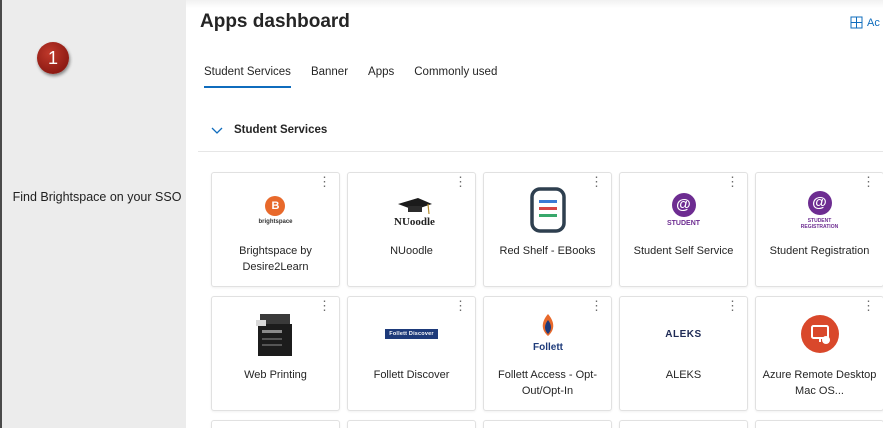 Image resolution: width=883 pixels, height=428 pixels. What do you see at coordinates (547, 251) in the screenshot?
I see `app-tile-label: Red Shelf - EBooks` at bounding box center [547, 251].